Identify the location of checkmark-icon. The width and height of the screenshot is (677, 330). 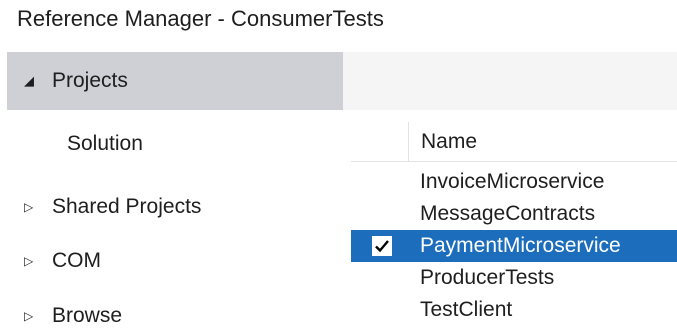
(382, 246).